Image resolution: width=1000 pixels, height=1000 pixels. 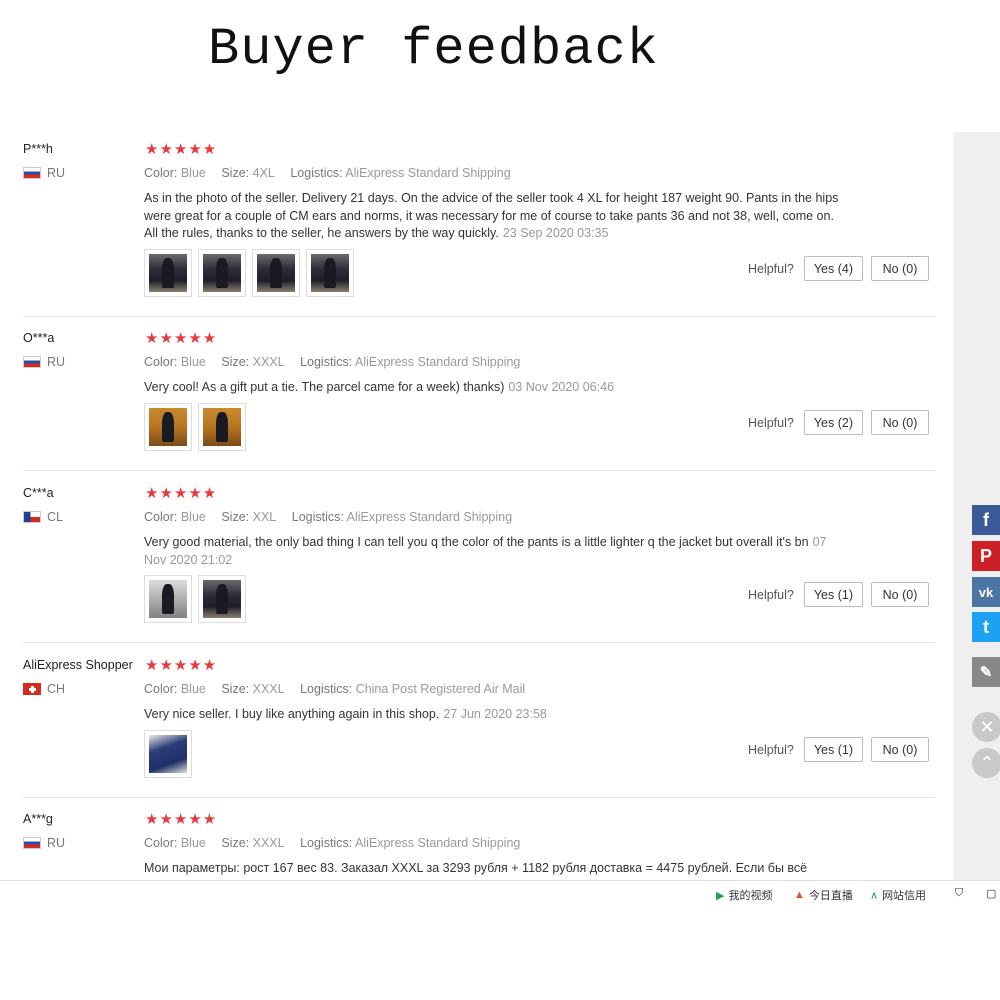 I want to click on twitter-share-icon: t, so click(x=986, y=627).